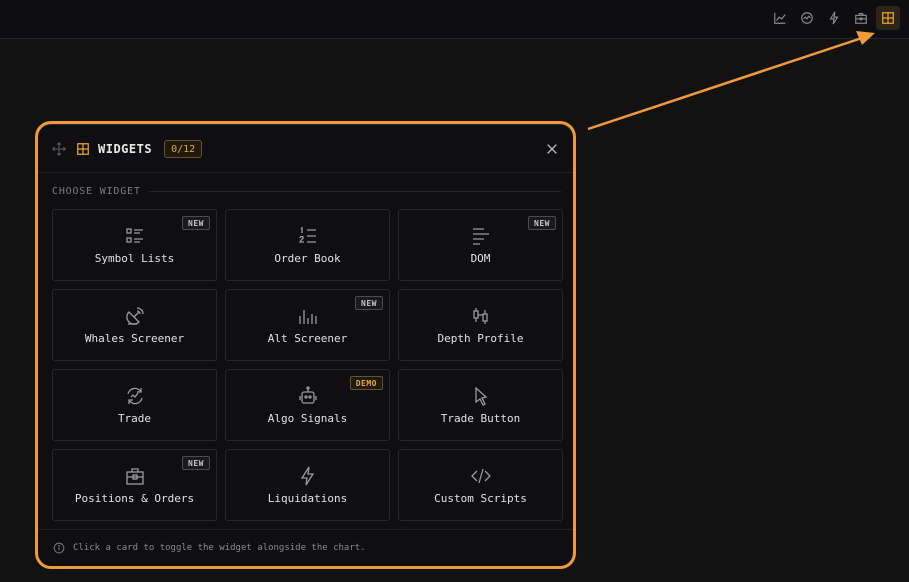  Describe the element at coordinates (307, 234) in the screenshot. I see `ordered-list-icon` at that location.